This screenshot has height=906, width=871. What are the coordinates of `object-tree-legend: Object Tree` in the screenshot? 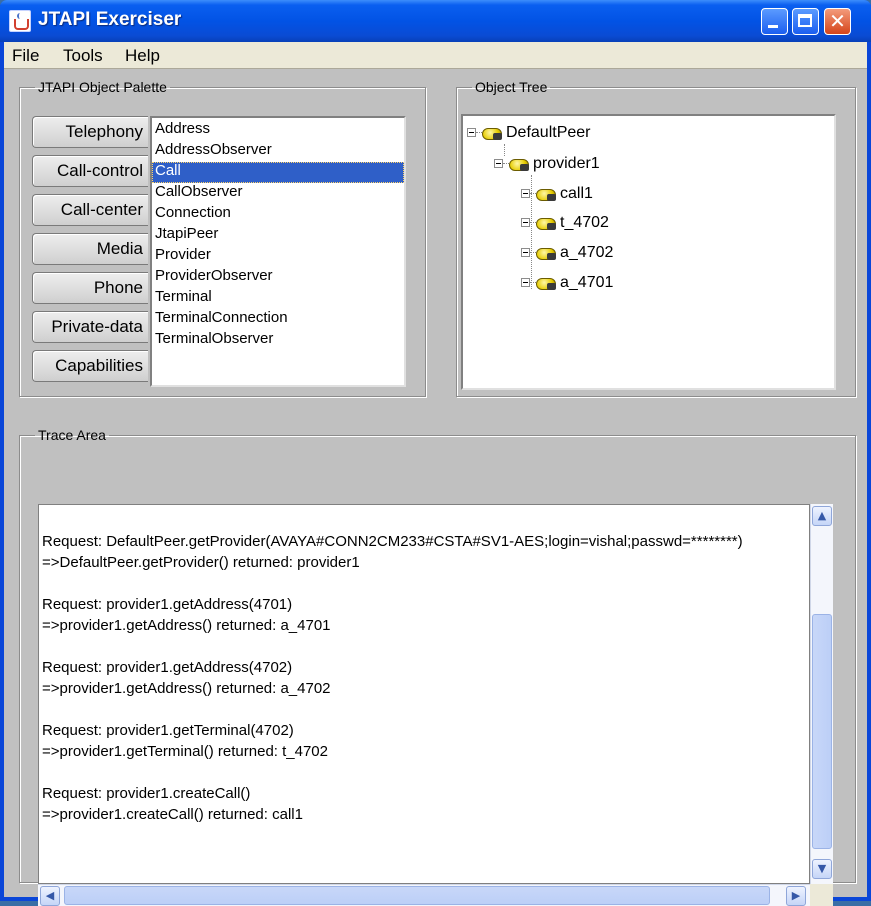 It's located at (511, 87).